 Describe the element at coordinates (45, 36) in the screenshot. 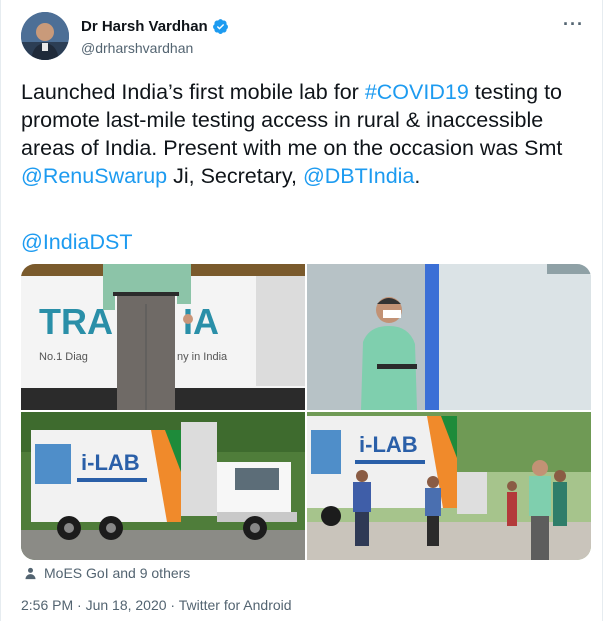

I see `avatar` at that location.